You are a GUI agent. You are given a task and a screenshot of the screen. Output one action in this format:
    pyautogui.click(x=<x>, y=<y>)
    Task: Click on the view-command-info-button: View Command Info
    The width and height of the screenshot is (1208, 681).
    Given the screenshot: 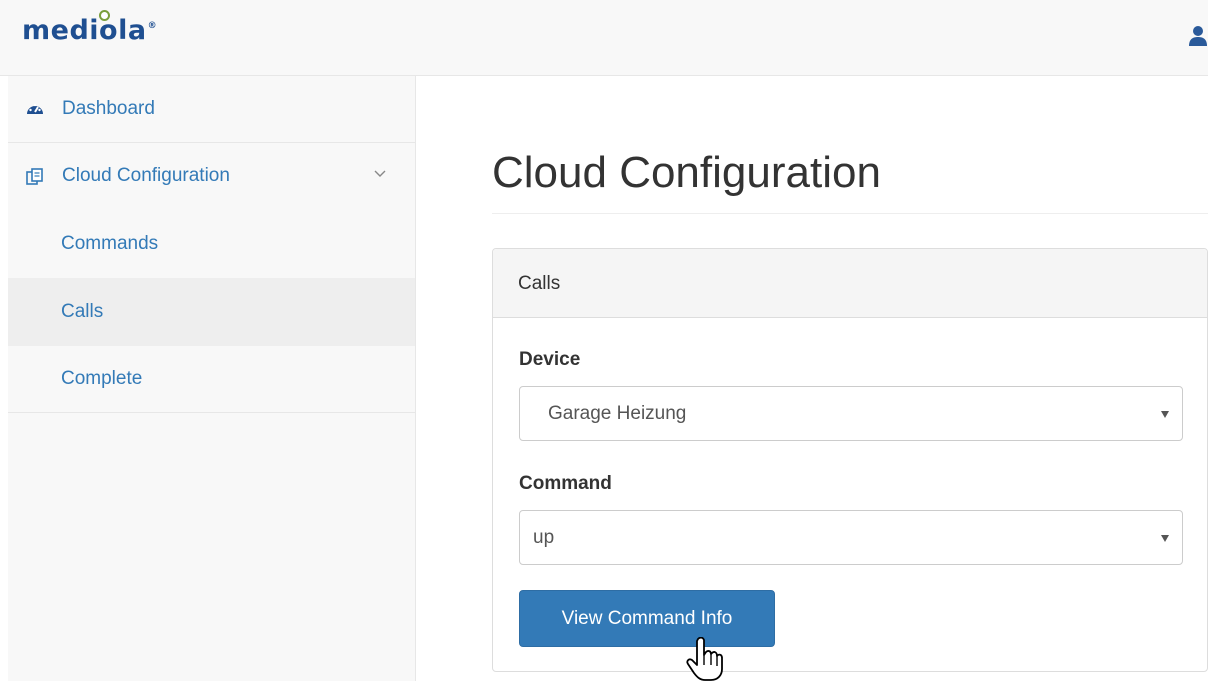 What is the action you would take?
    pyautogui.click(x=647, y=618)
    